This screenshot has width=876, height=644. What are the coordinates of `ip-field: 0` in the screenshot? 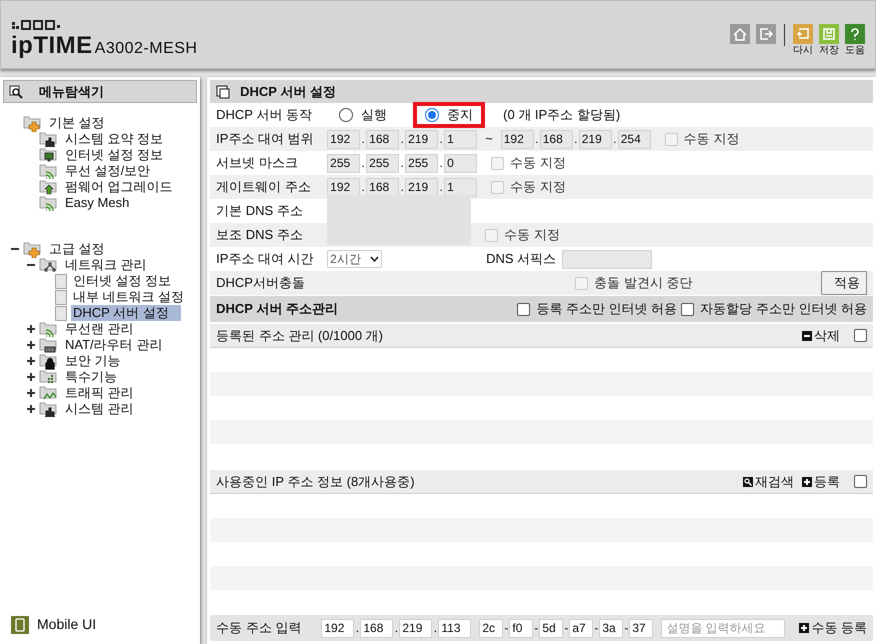 It's located at (461, 163).